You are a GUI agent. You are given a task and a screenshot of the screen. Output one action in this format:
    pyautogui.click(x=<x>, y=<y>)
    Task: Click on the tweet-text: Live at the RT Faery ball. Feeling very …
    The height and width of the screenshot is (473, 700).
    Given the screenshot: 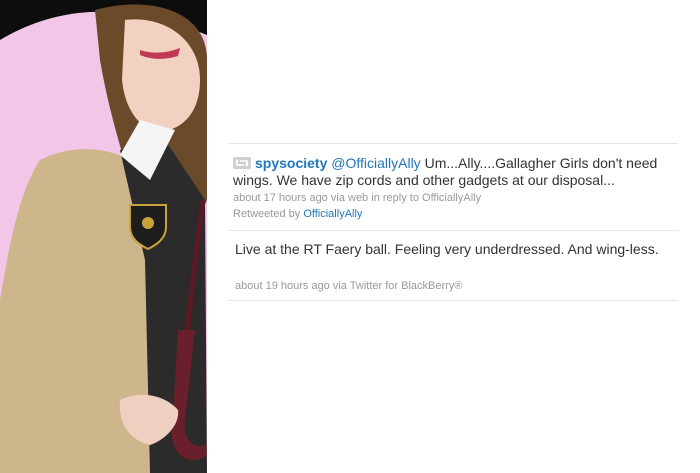 What is the action you would take?
    pyautogui.click(x=447, y=249)
    